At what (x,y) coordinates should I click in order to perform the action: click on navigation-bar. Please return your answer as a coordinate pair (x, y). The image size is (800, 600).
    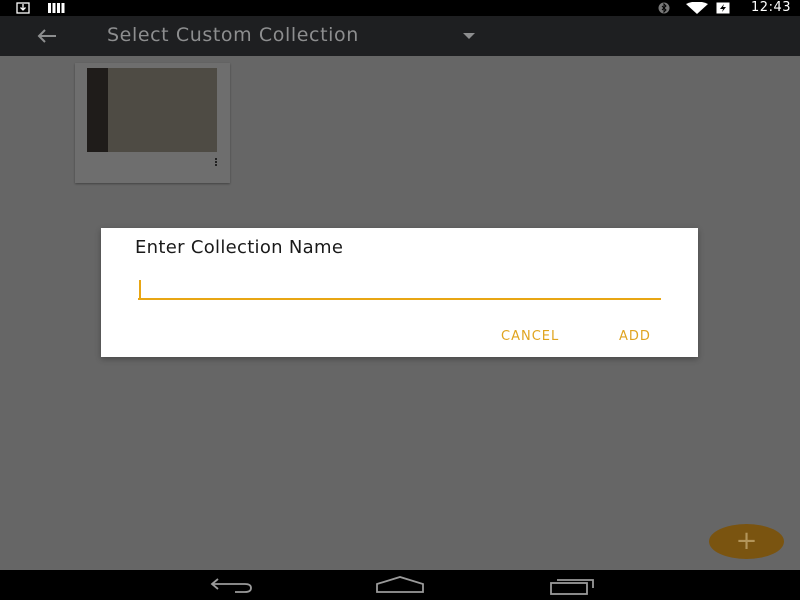
    Looking at the image, I should click on (400, 585).